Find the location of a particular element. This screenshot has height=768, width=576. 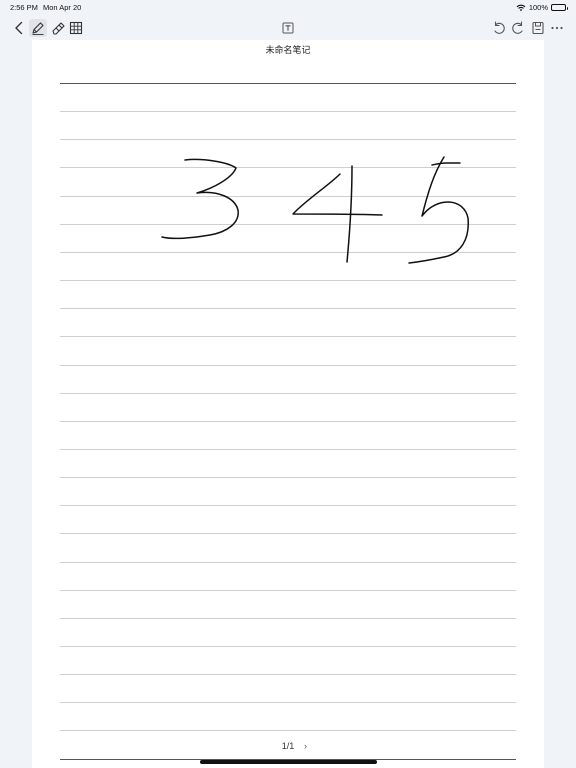

redo-icon is located at coordinates (517, 27).